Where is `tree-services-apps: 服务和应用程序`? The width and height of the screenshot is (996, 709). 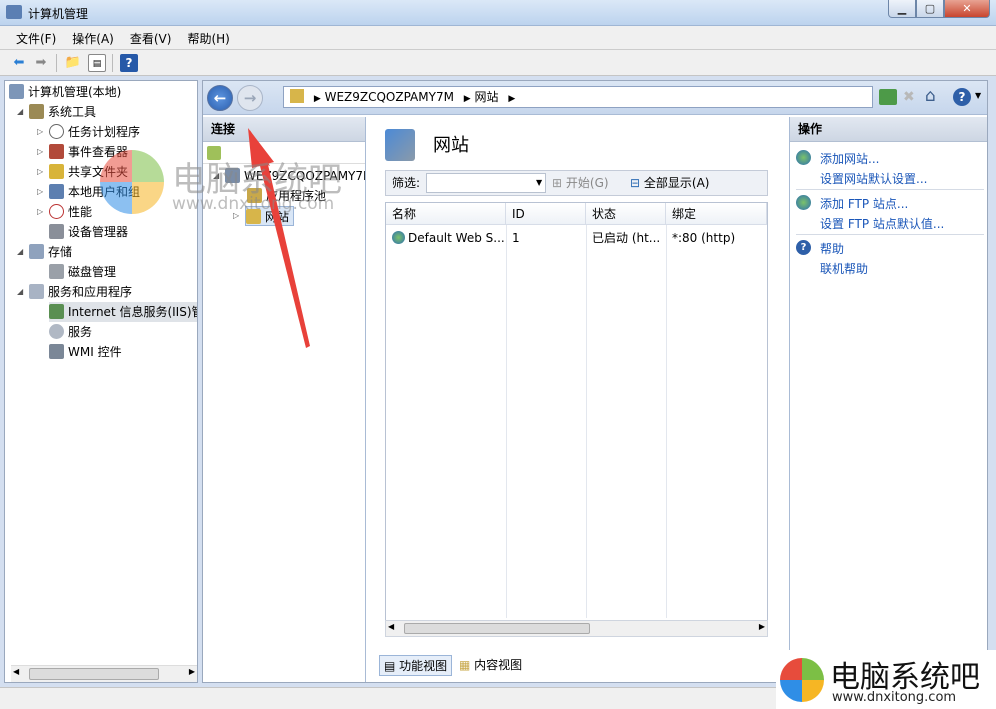 tree-services-apps: 服务和应用程序 is located at coordinates (80, 292).